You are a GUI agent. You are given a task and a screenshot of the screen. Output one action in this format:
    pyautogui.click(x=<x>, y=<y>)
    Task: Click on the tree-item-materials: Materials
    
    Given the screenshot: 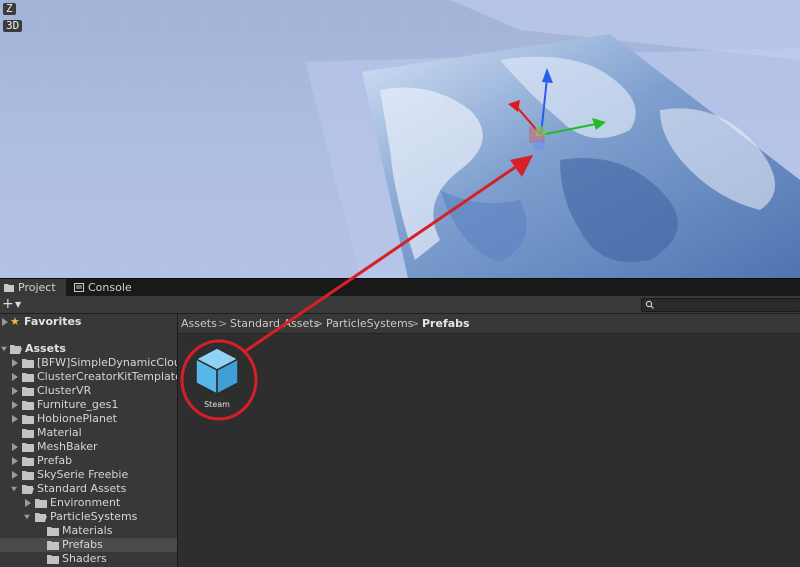 What is the action you would take?
    pyautogui.click(x=88, y=531)
    